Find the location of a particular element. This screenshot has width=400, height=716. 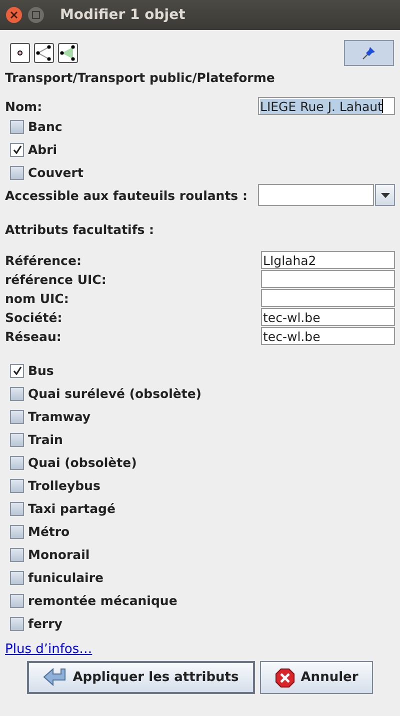

field-label: référence UIC: is located at coordinates (55, 279).